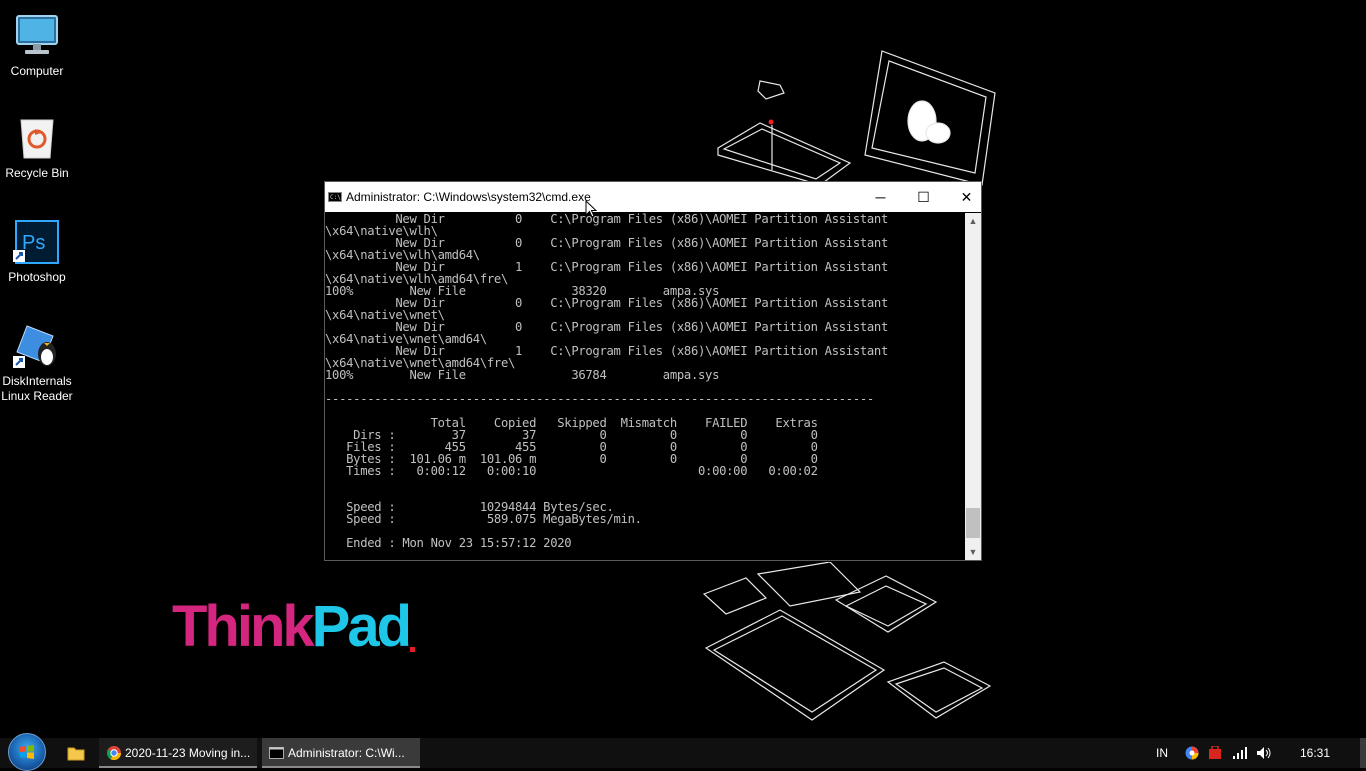 The image size is (1366, 771). What do you see at coordinates (33, 243) in the screenshot?
I see `svg-text: Ps` at bounding box center [33, 243].